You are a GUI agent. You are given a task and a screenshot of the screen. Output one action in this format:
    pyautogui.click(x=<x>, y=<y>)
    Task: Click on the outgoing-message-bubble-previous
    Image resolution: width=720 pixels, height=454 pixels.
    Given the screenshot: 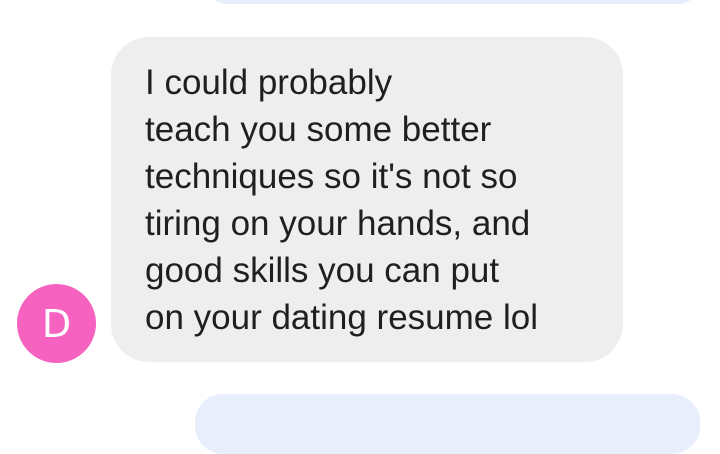 What is the action you would take?
    pyautogui.click(x=452, y=2)
    